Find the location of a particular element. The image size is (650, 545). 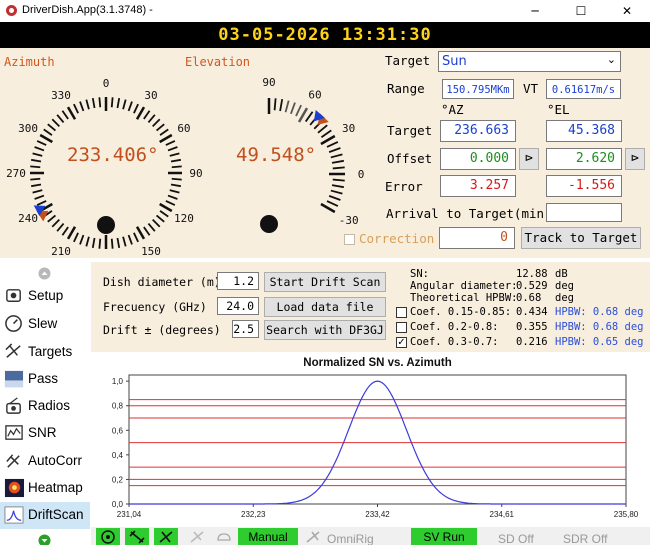

manual-button: Manual is located at coordinates (268, 536).